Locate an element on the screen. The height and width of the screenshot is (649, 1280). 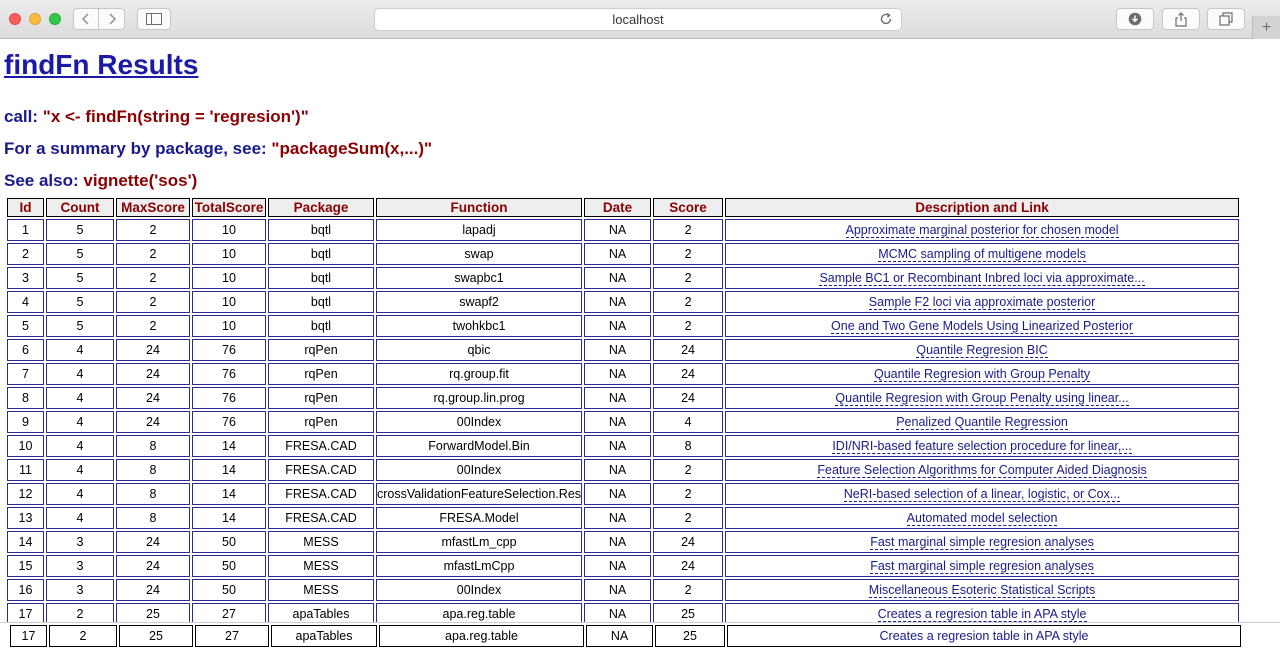
cell-id: 13 is located at coordinates (25, 518).